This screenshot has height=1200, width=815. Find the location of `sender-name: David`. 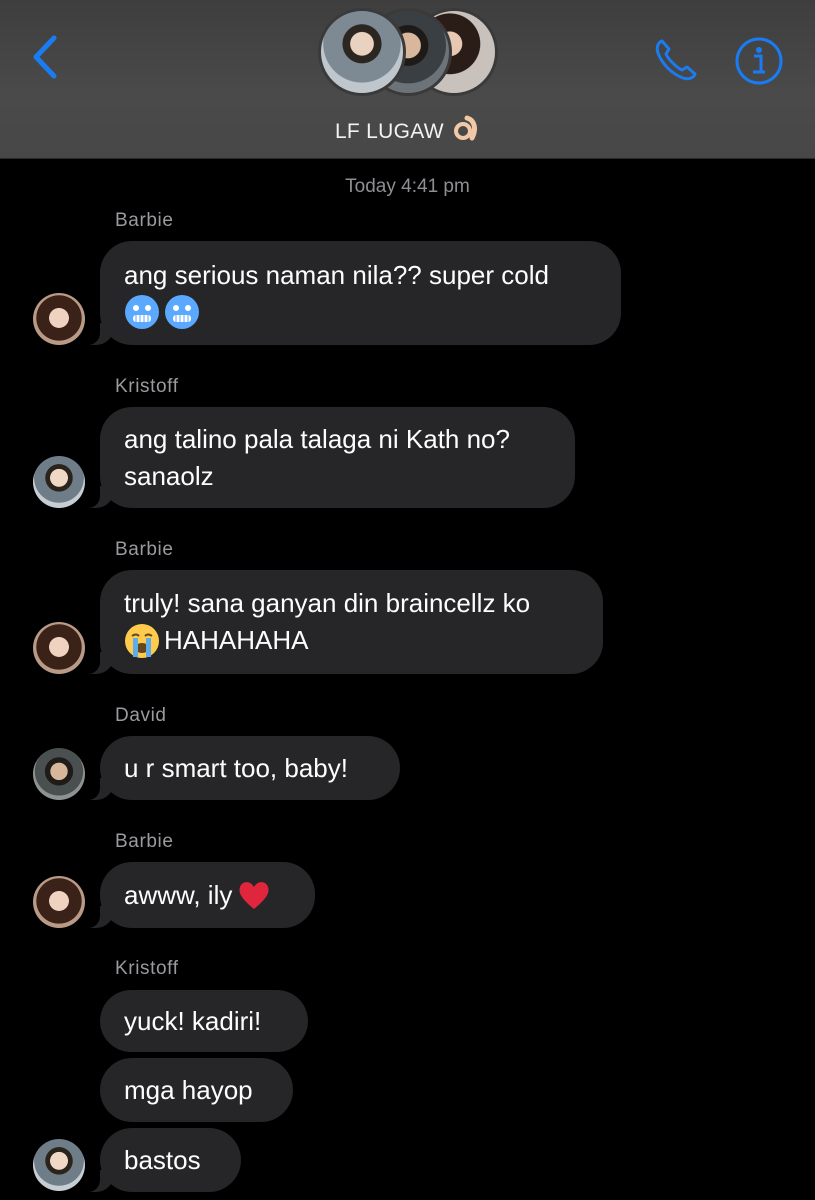

sender-name: David is located at coordinates (141, 715).